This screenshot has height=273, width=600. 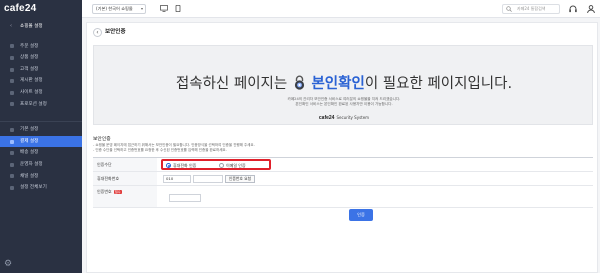 What do you see at coordinates (341, 9) in the screenshot?
I see `topbar: (기본) 한국어 쇼핑몰 ▾ 카페24 통합검색` at bounding box center [341, 9].